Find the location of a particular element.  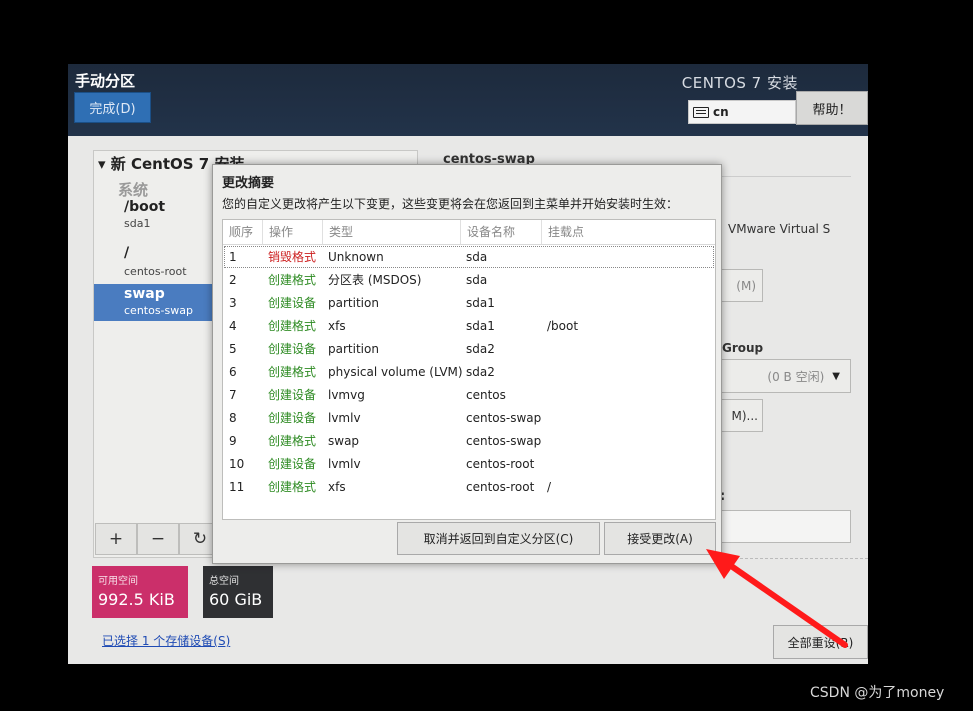

annotation-arrow is located at coordinates (777, 598).